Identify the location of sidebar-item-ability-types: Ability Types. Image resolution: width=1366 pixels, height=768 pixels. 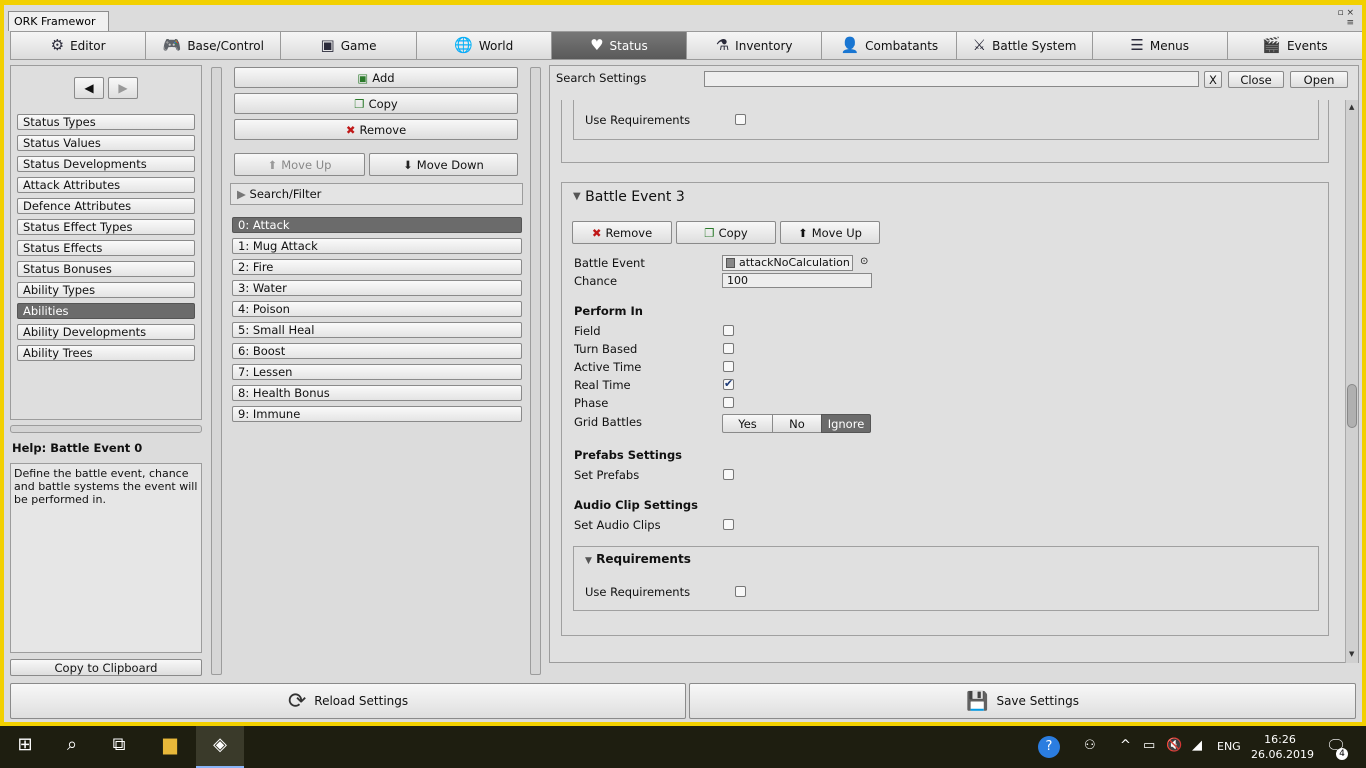
(106, 290).